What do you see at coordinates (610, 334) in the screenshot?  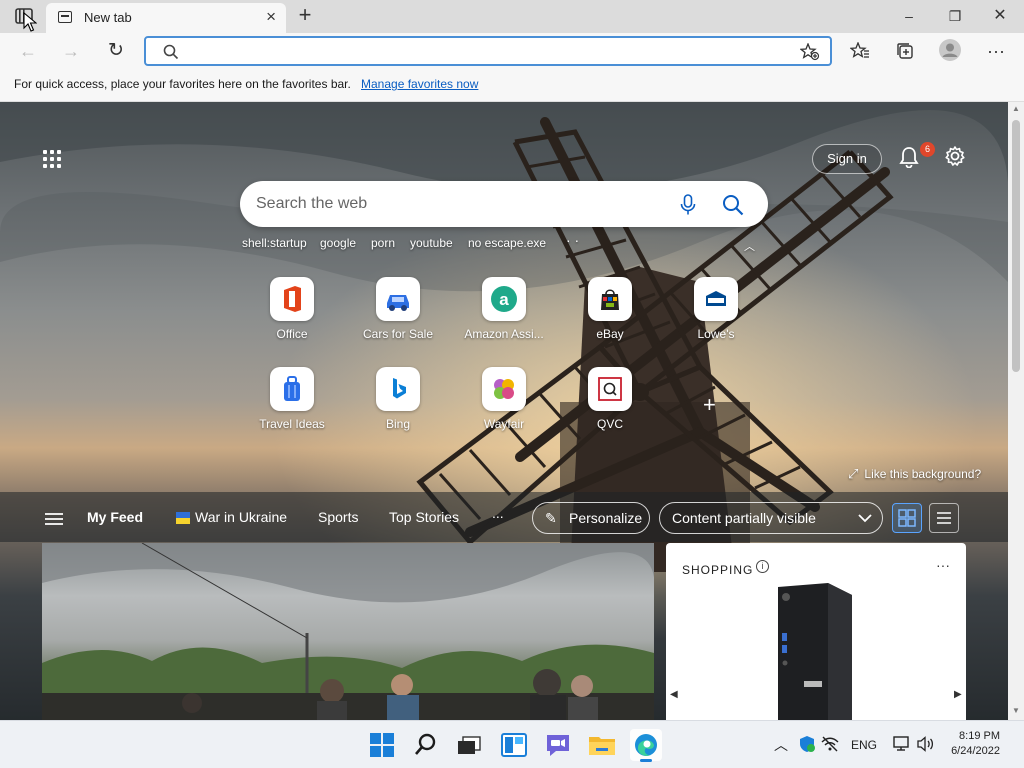 I see `tile-label: eBay` at bounding box center [610, 334].